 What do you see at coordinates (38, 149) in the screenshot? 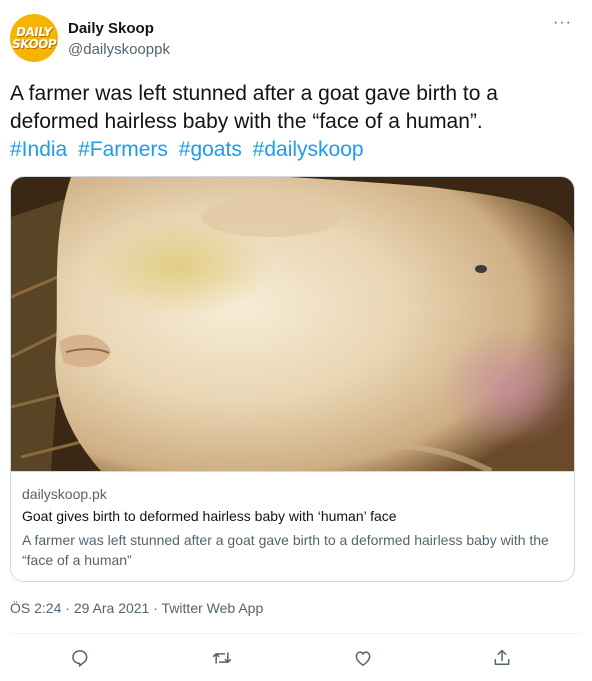
I see `hashtag-link: #India` at bounding box center [38, 149].